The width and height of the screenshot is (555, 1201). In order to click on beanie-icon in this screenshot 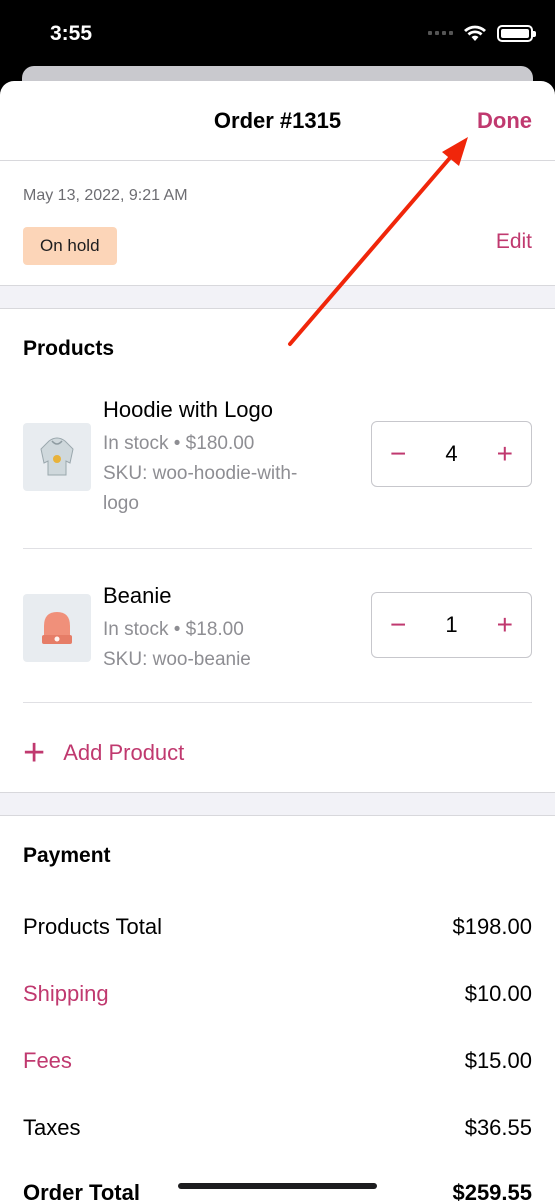, I will do `click(57, 628)`.